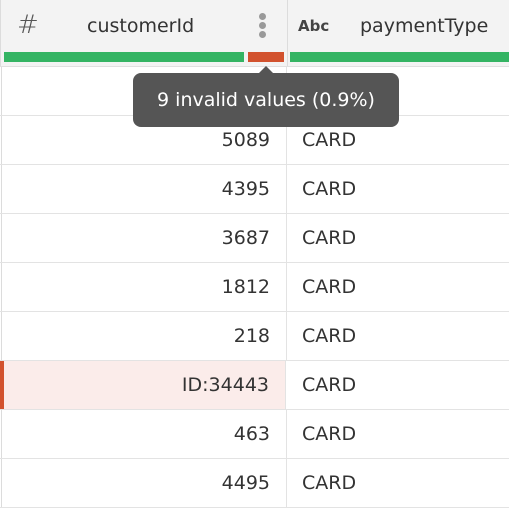 The height and width of the screenshot is (508, 509). What do you see at coordinates (144, 287) in the screenshot?
I see `cell-customerid: 1812` at bounding box center [144, 287].